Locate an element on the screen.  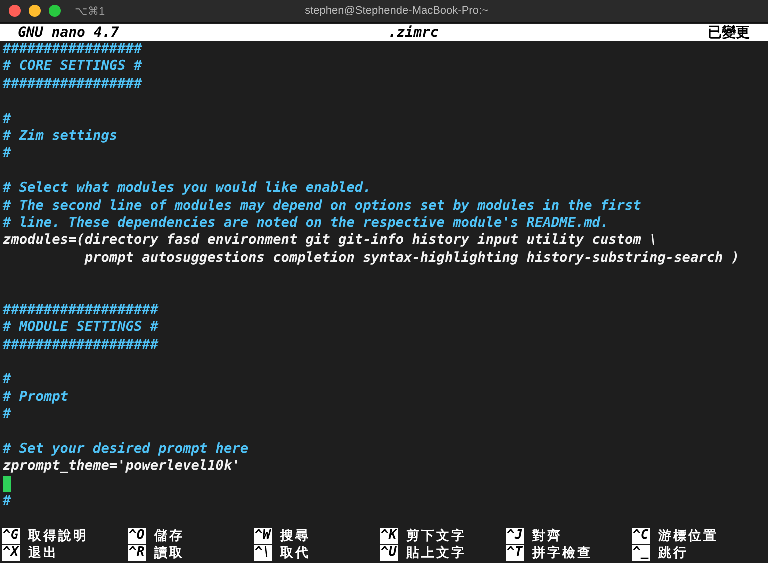
text-cursor is located at coordinates (7, 484).